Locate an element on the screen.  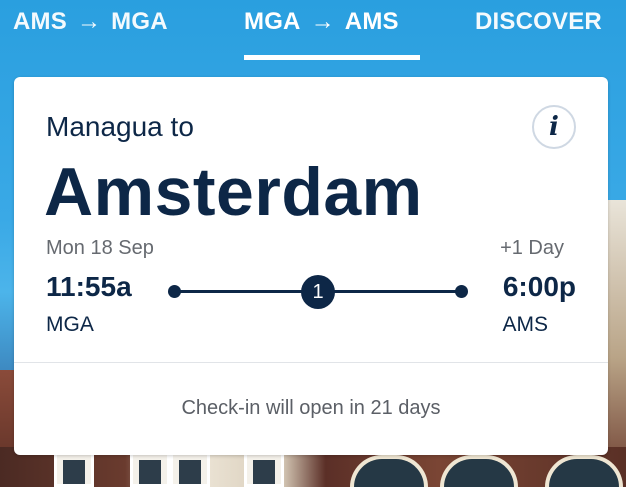
tab-discover: DISCOVER is located at coordinates (538, 22).